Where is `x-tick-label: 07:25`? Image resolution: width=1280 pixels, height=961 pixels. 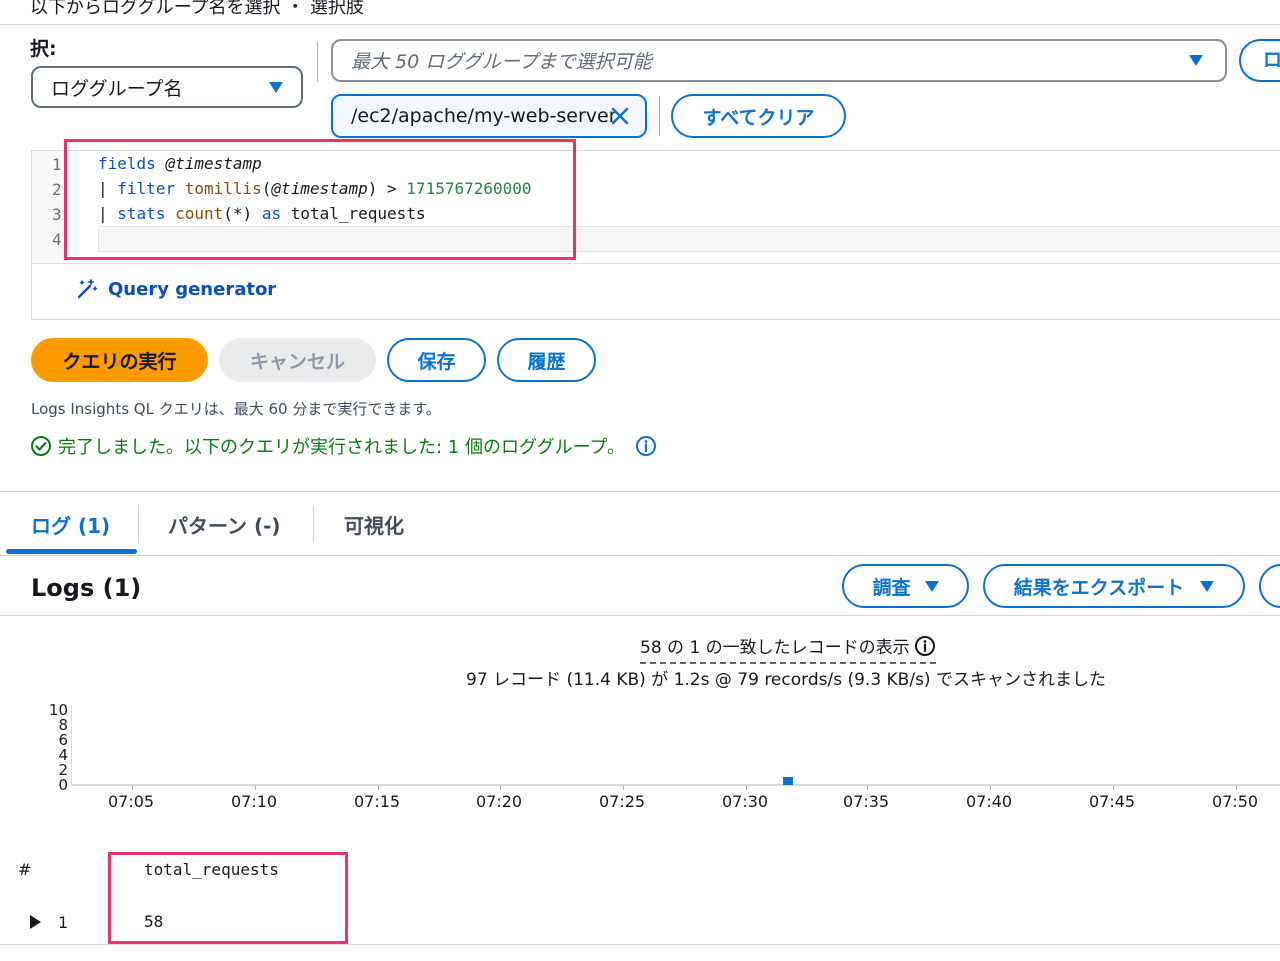 x-tick-label: 07:25 is located at coordinates (622, 801).